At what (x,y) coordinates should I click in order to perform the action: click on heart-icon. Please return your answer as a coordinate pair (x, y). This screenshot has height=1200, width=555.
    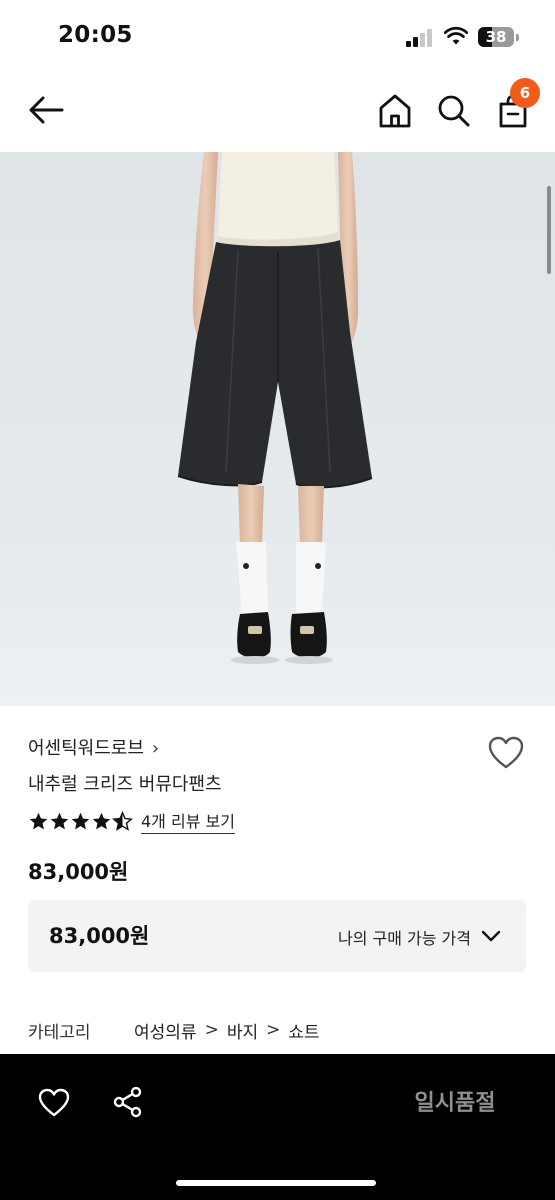
    Looking at the image, I should click on (54, 1103).